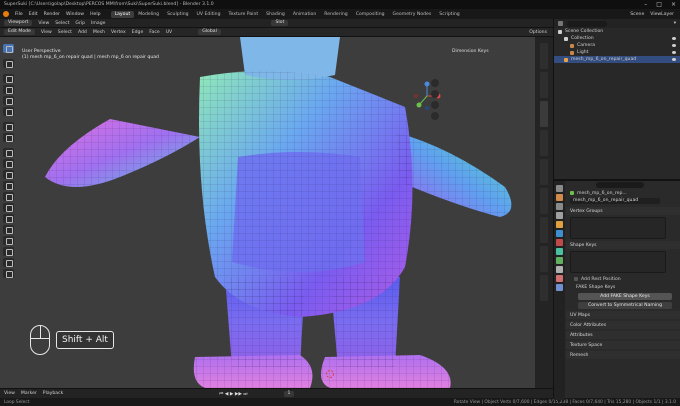 The height and width of the screenshot is (406, 680). Describe the element at coordinates (623, 355) in the screenshot. I see `remesh-panel-header: Remesh` at that location.